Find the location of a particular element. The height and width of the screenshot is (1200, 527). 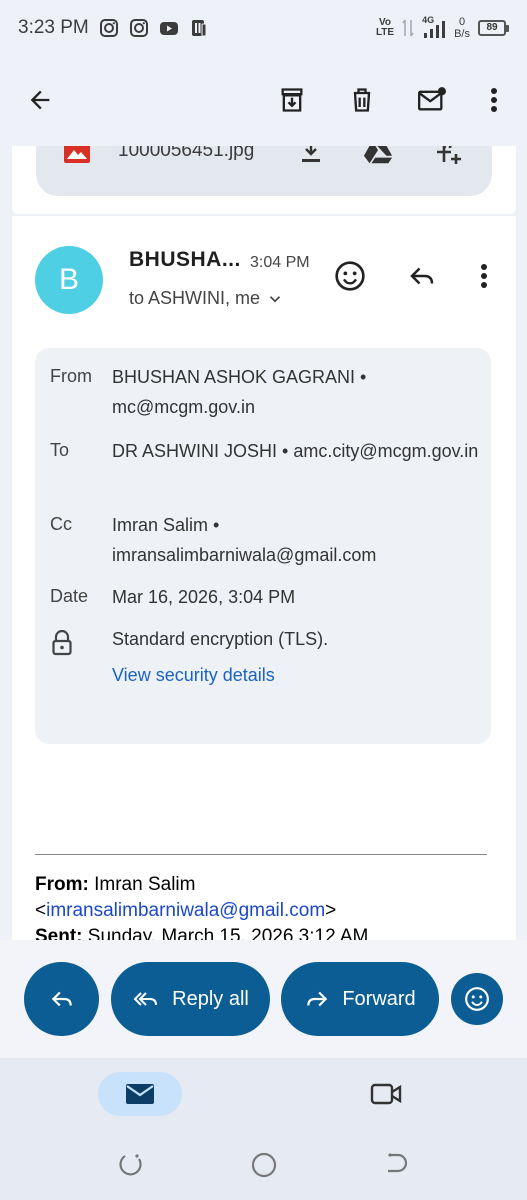

delete-icon is located at coordinates (362, 100).